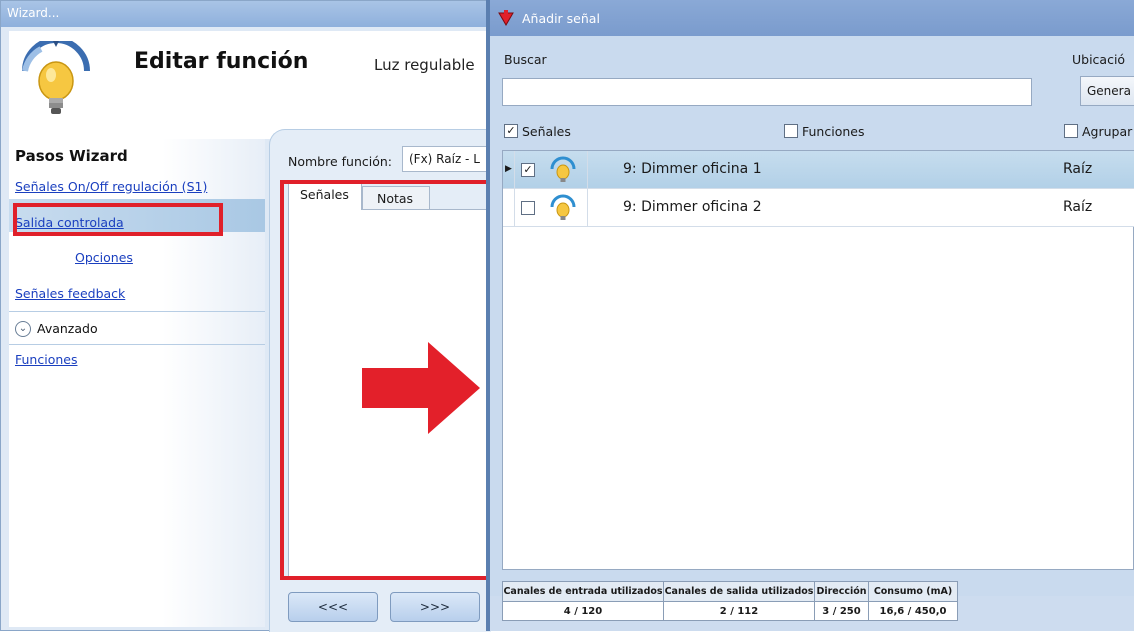 This screenshot has height=632, width=1134. I want to click on row-pointer-icon: ▶, so click(508, 169).